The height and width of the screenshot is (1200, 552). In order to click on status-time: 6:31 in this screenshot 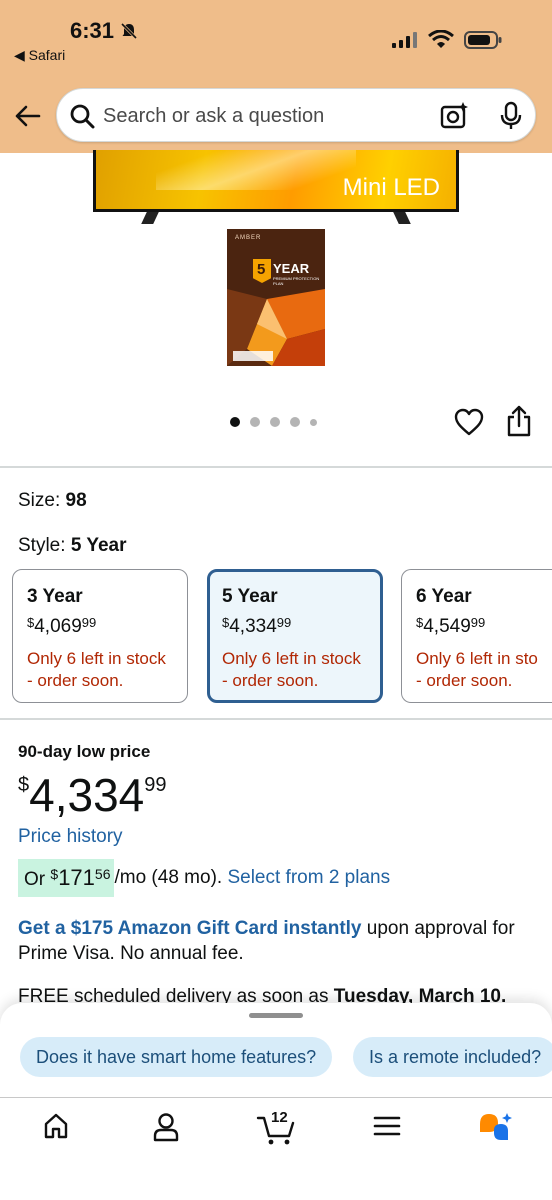, I will do `click(92, 30)`.